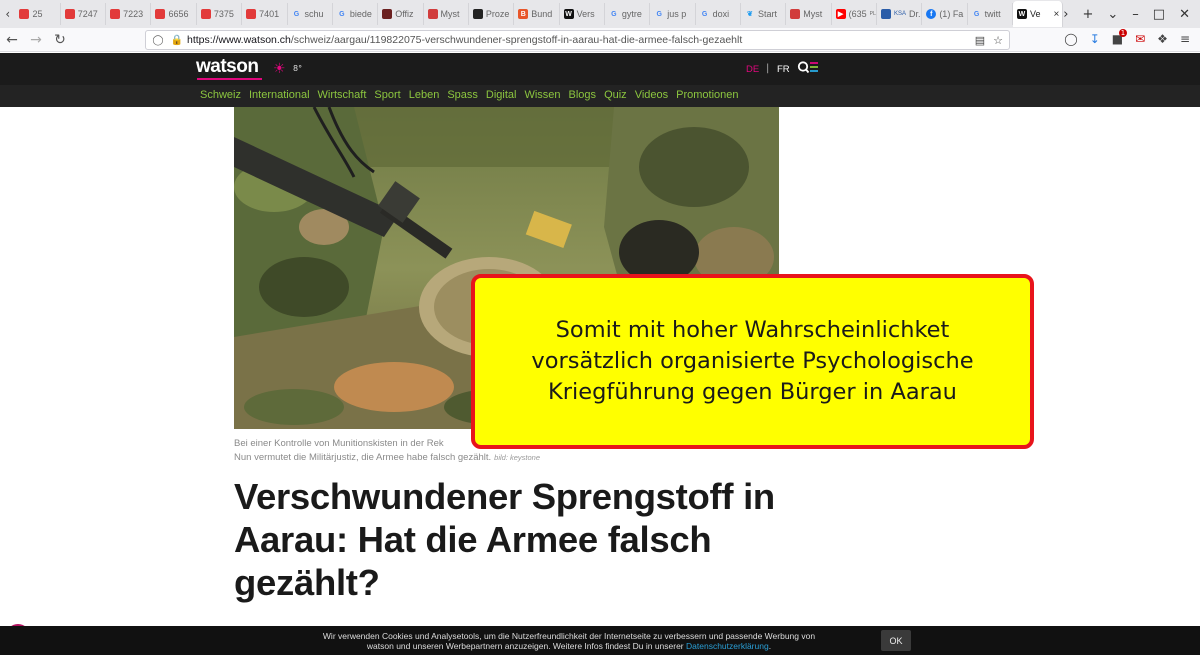  Describe the element at coordinates (462, 95) in the screenshot. I see `section-nav-item: Spass` at that location.